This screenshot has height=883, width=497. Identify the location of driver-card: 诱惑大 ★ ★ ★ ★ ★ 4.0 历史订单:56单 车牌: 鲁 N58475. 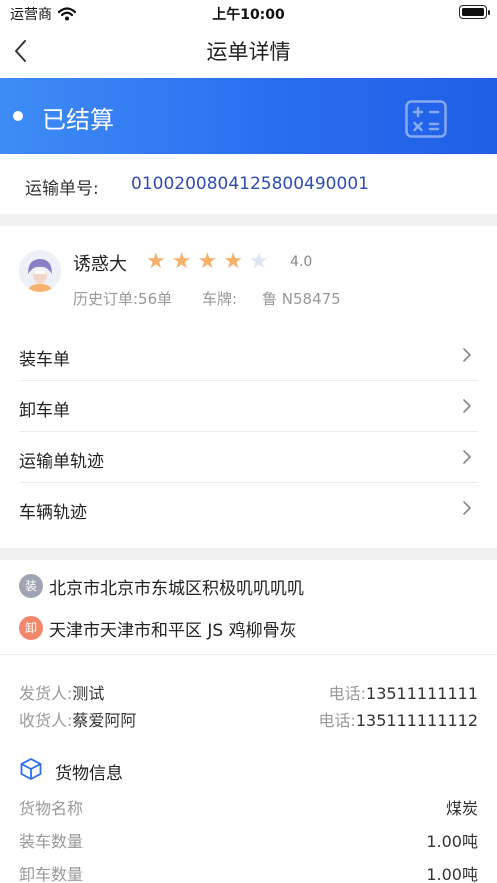
(248, 273).